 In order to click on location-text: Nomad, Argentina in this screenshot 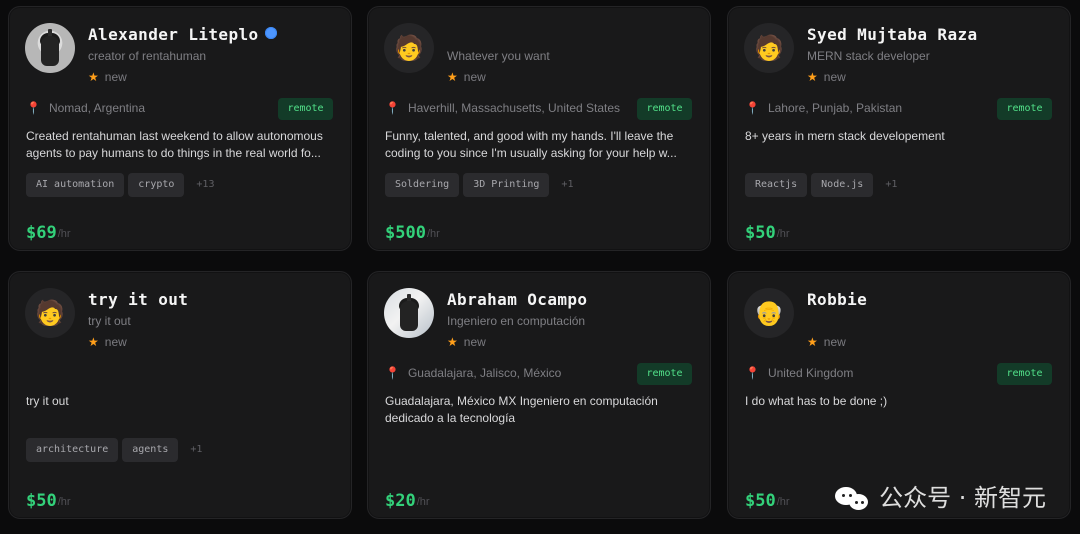, I will do `click(97, 108)`.